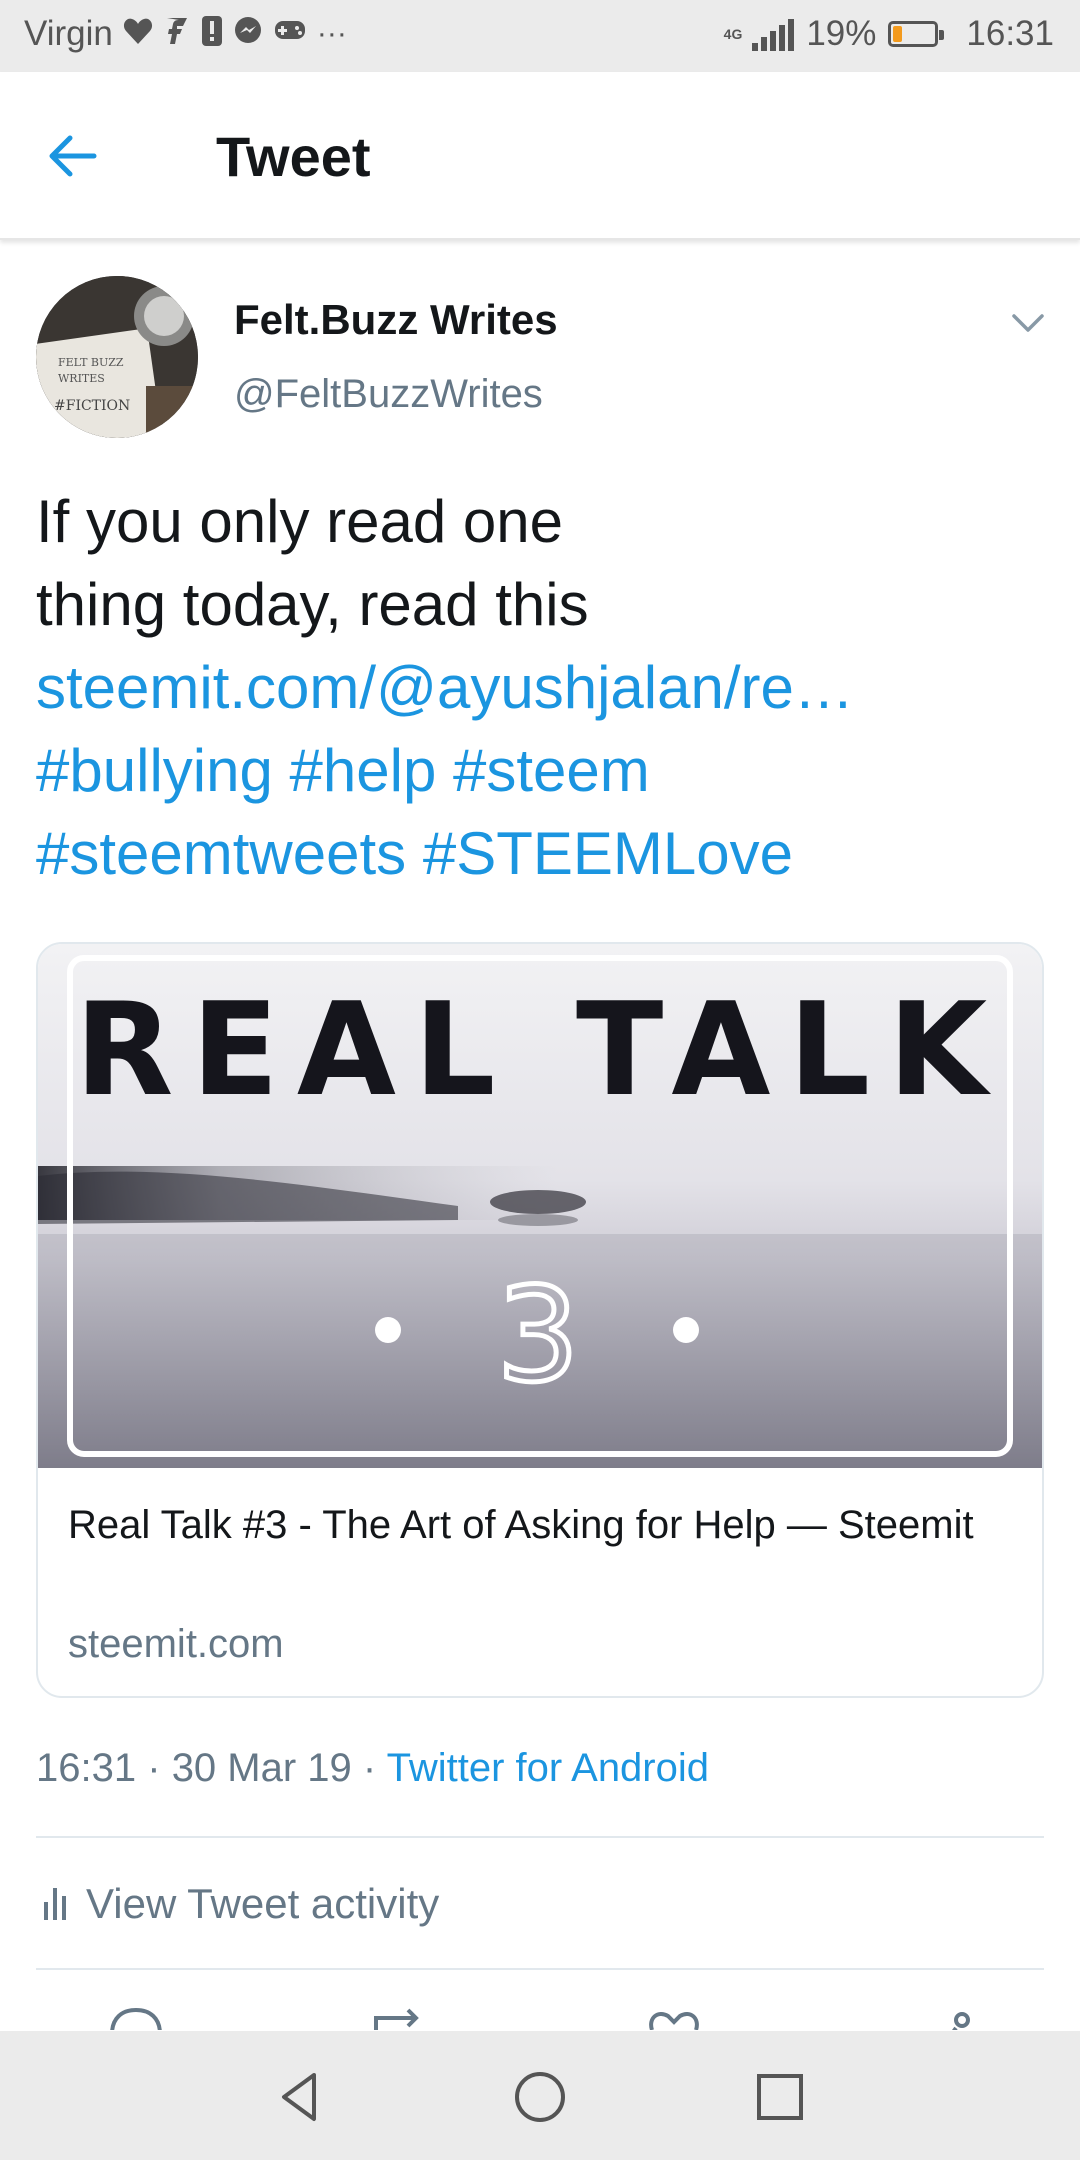 This screenshot has width=1080, height=2160. I want to click on bar-chart-icon, so click(55, 1904).